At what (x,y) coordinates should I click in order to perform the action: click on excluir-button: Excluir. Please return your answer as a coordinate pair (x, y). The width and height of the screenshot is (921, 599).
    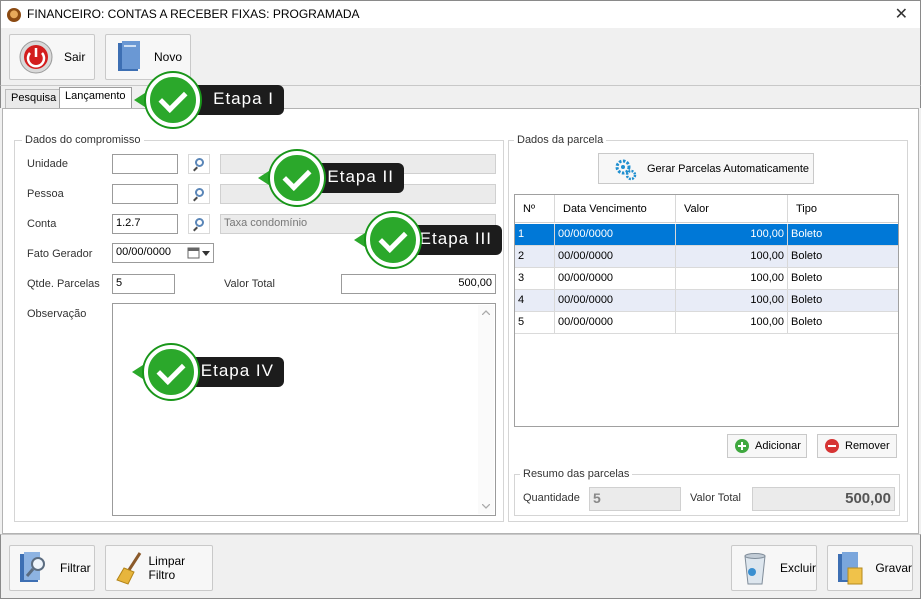
    Looking at the image, I should click on (774, 568).